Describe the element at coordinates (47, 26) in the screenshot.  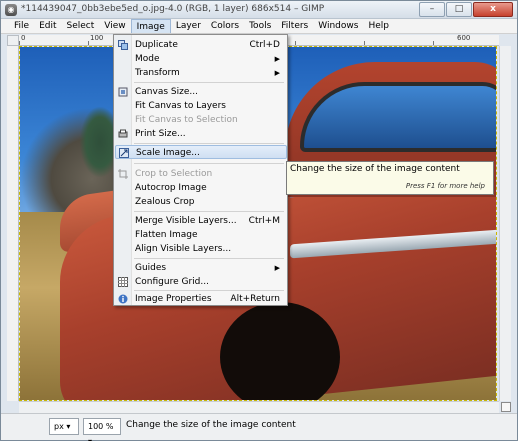
I see `menu-edit: Edit` at that location.